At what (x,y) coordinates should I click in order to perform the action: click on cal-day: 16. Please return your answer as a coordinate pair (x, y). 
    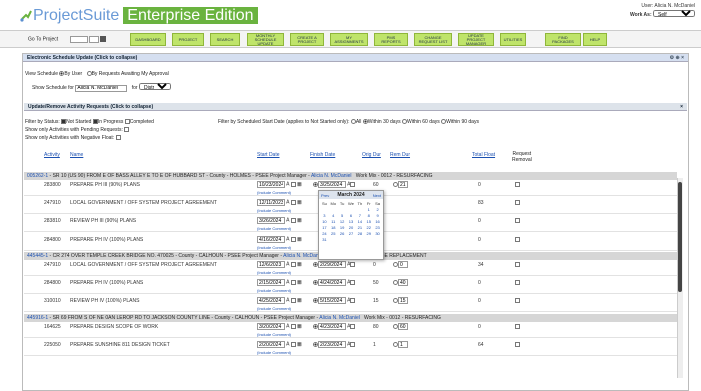
    Looking at the image, I should click on (377, 221).